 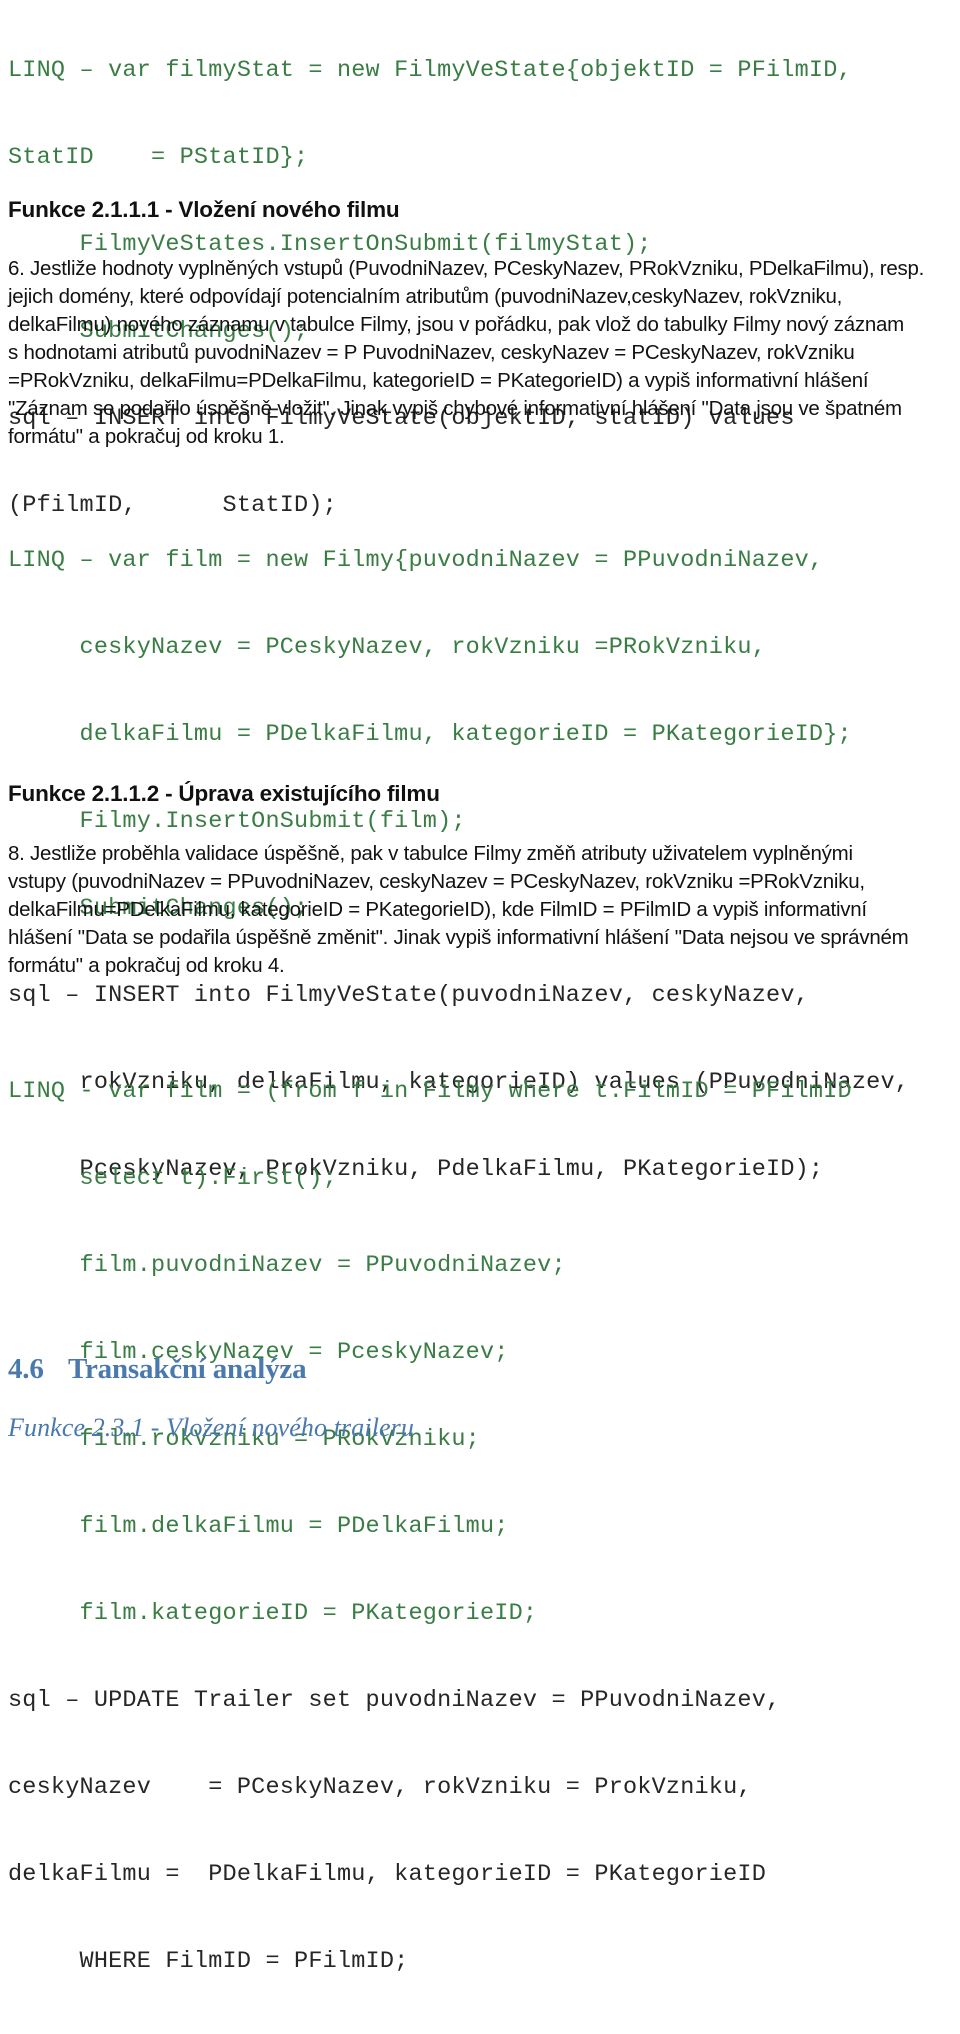 I want to click on section-title: Transakční analýza, so click(x=187, y=1369).